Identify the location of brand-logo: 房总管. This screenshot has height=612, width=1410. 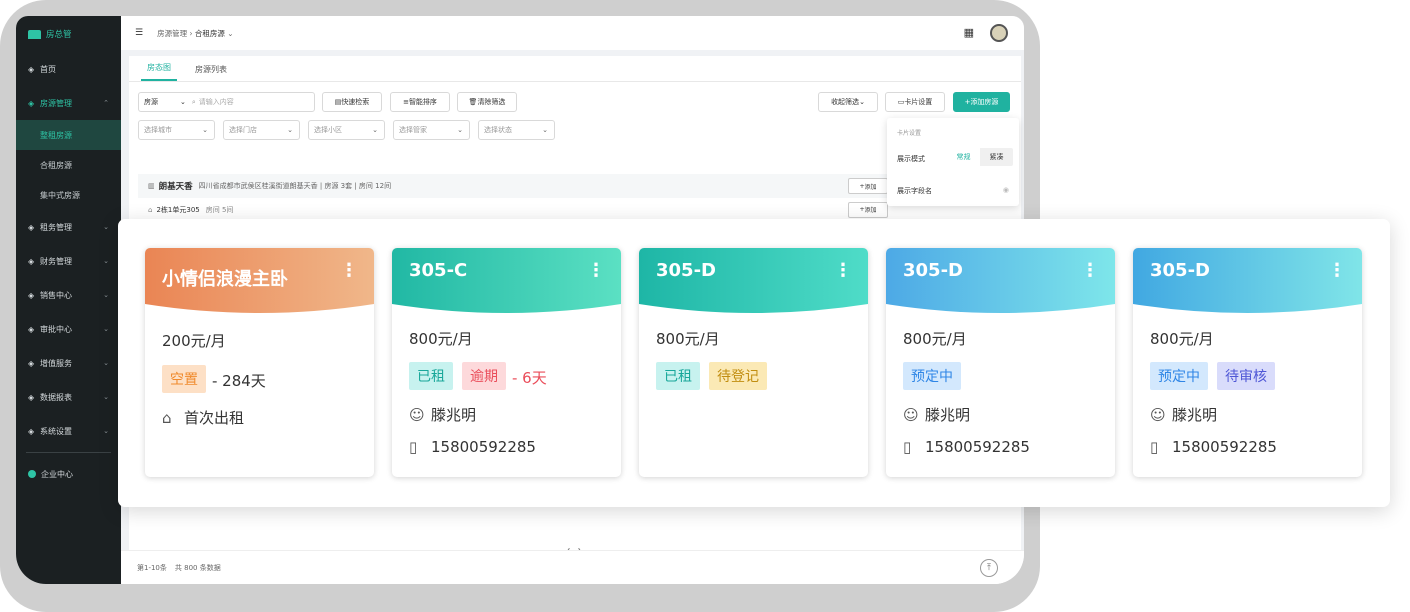
(68, 34).